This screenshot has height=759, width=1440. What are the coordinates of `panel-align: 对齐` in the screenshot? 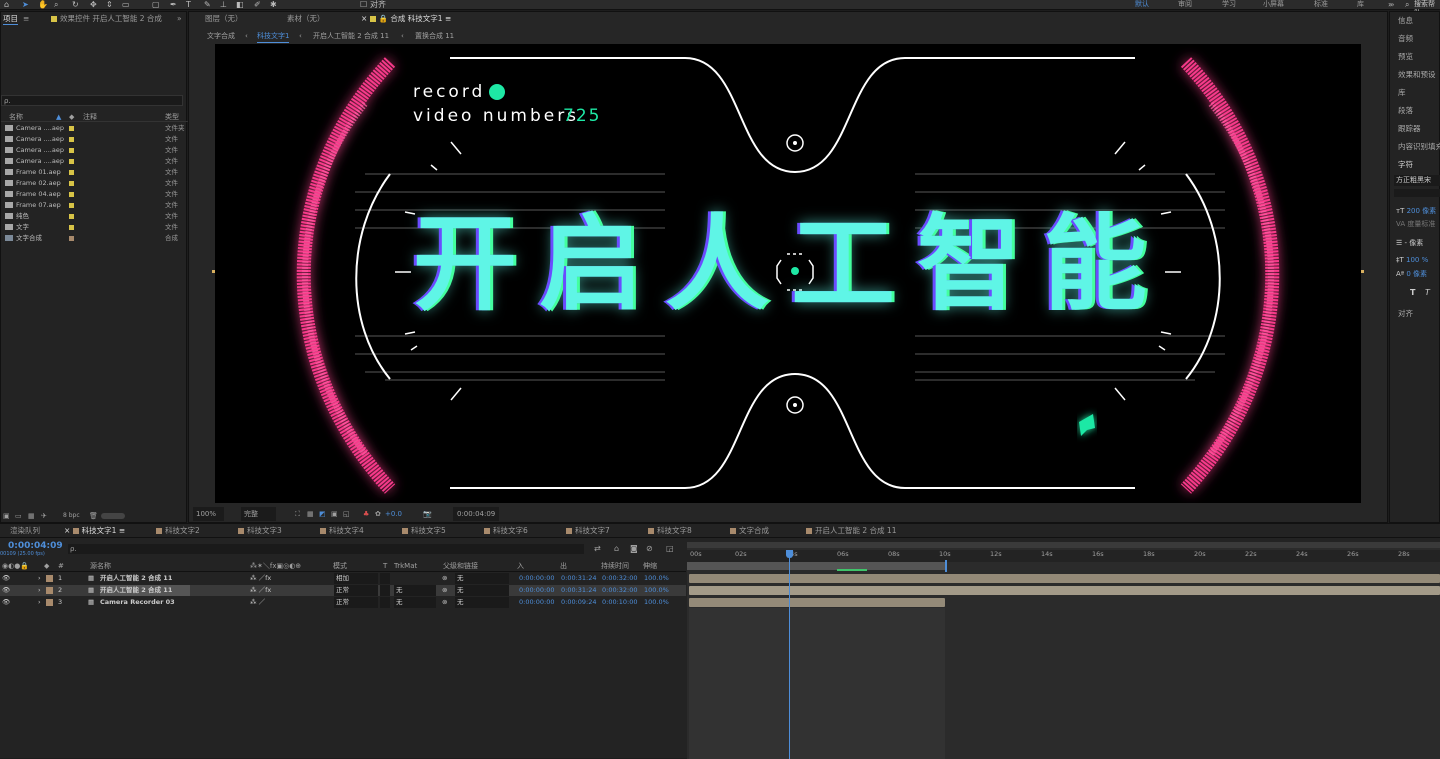 It's located at (1405, 313).